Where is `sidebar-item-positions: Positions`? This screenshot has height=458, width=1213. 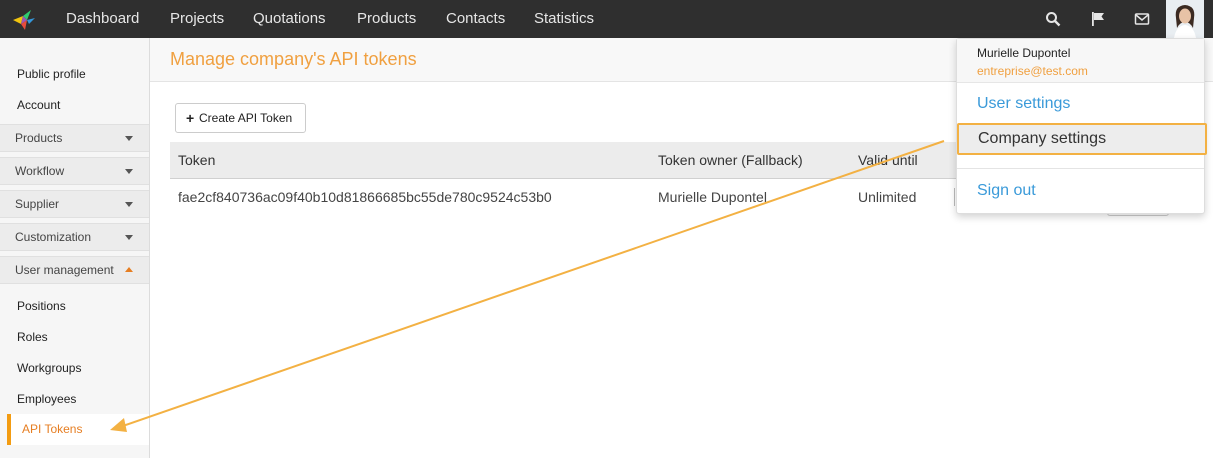 sidebar-item-positions: Positions is located at coordinates (41, 306).